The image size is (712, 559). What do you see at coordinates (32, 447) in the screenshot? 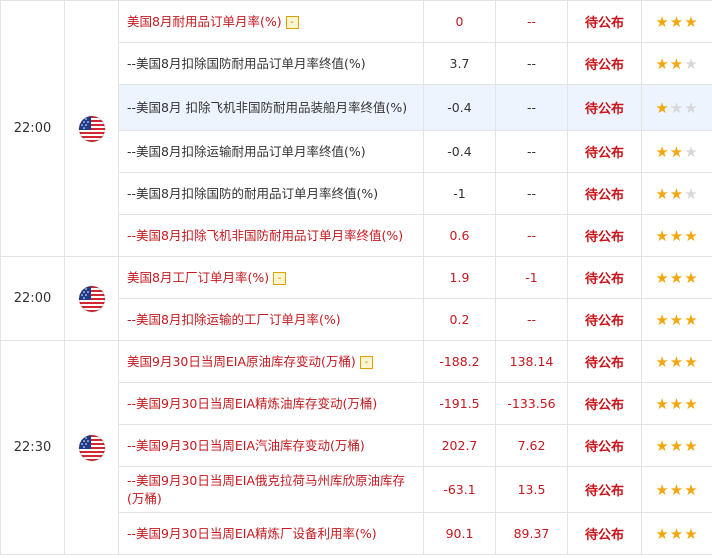
I see `event-time: 22:30` at bounding box center [32, 447].